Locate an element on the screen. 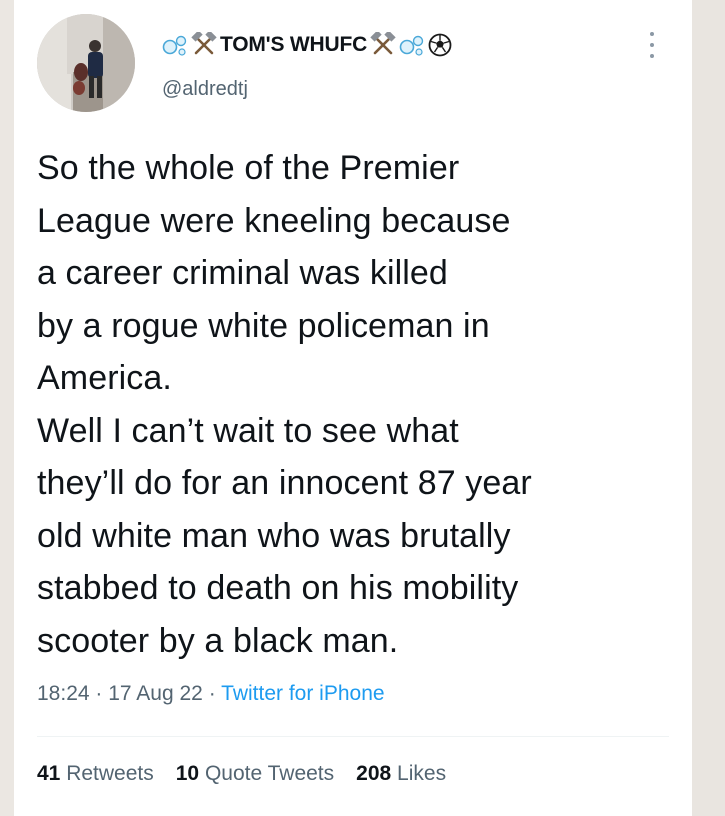 This screenshot has height=816, width=725. quote-tweets-count: 10 is located at coordinates (187, 773).